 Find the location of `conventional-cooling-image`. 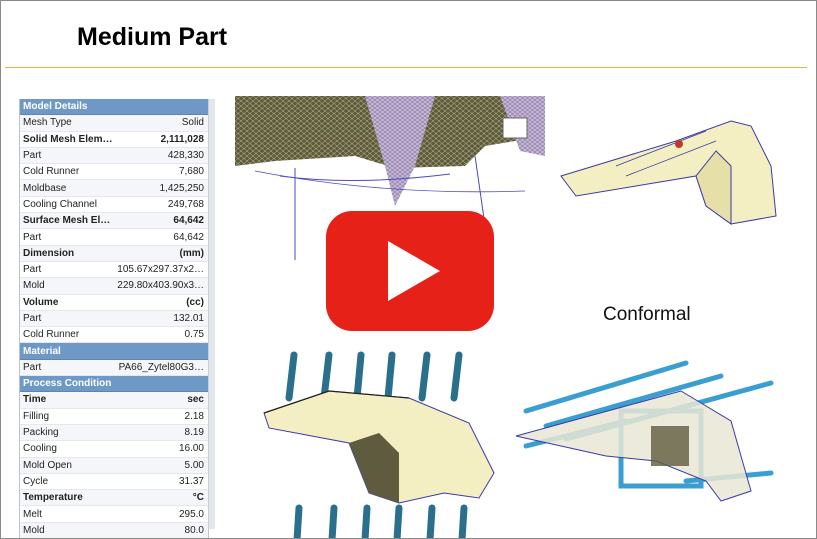

conventional-cooling-image is located at coordinates (374, 440).